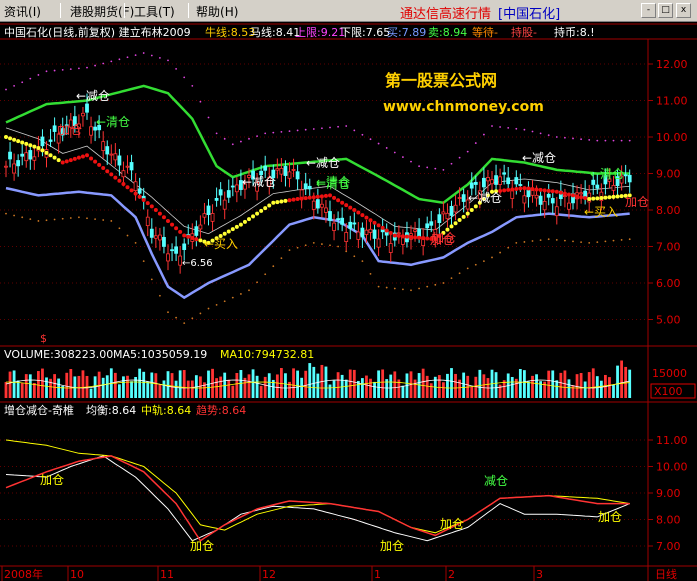  Describe the element at coordinates (22, 11) in the screenshot. I see `menu-item-info: 资讯(I)` at that location.